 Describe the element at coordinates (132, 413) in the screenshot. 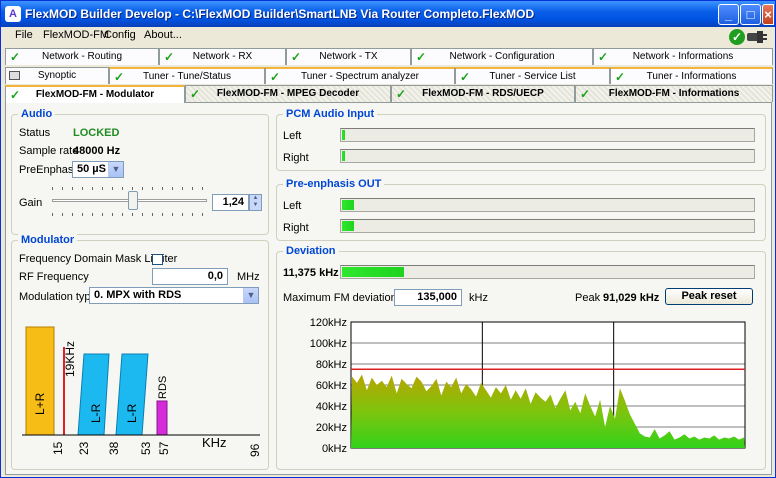

I see `usb-label: L-R` at that location.